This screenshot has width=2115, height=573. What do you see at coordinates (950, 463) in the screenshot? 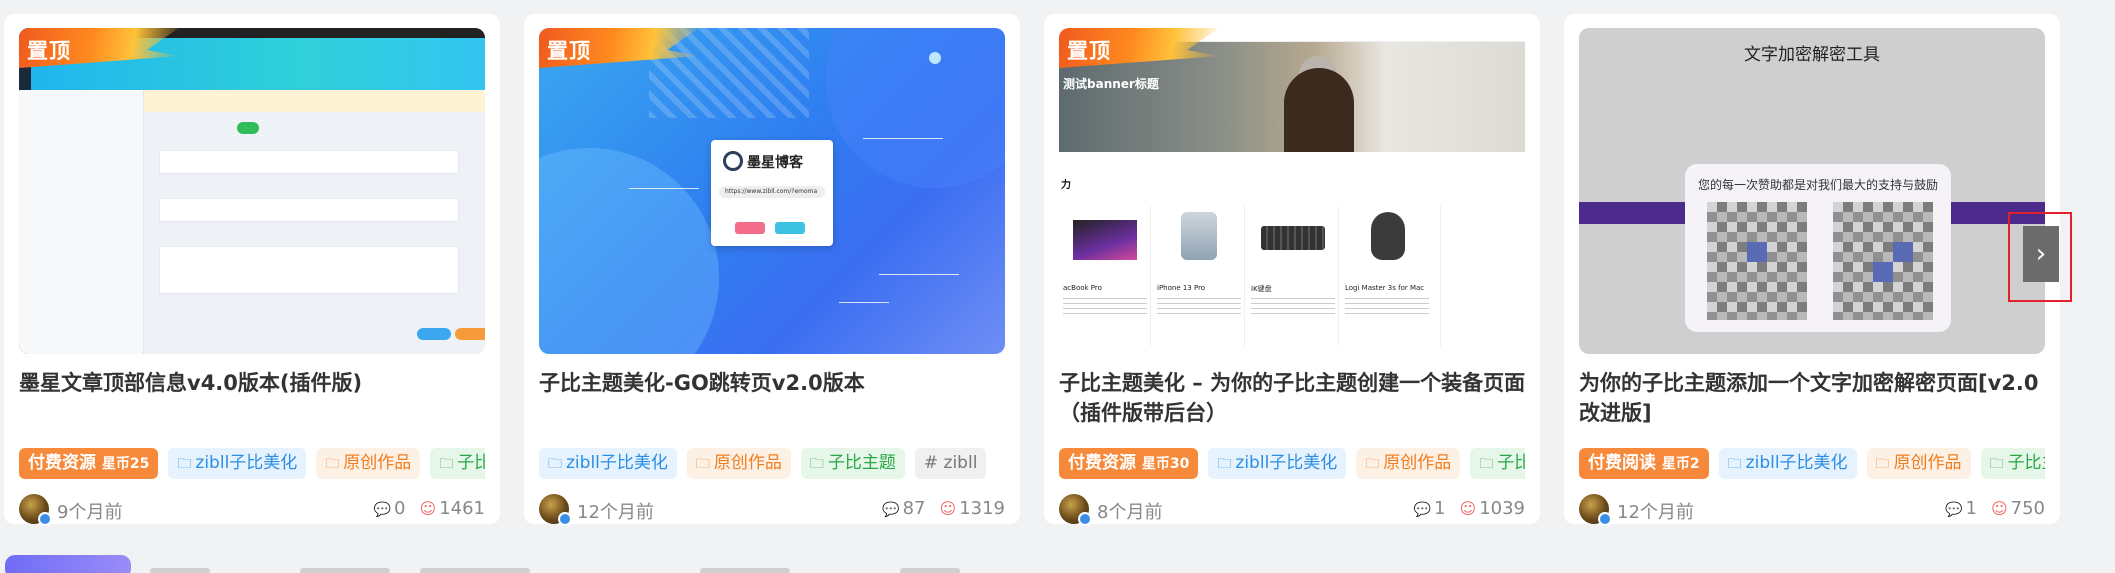
I see `tag-zibll: # zibll` at bounding box center [950, 463].